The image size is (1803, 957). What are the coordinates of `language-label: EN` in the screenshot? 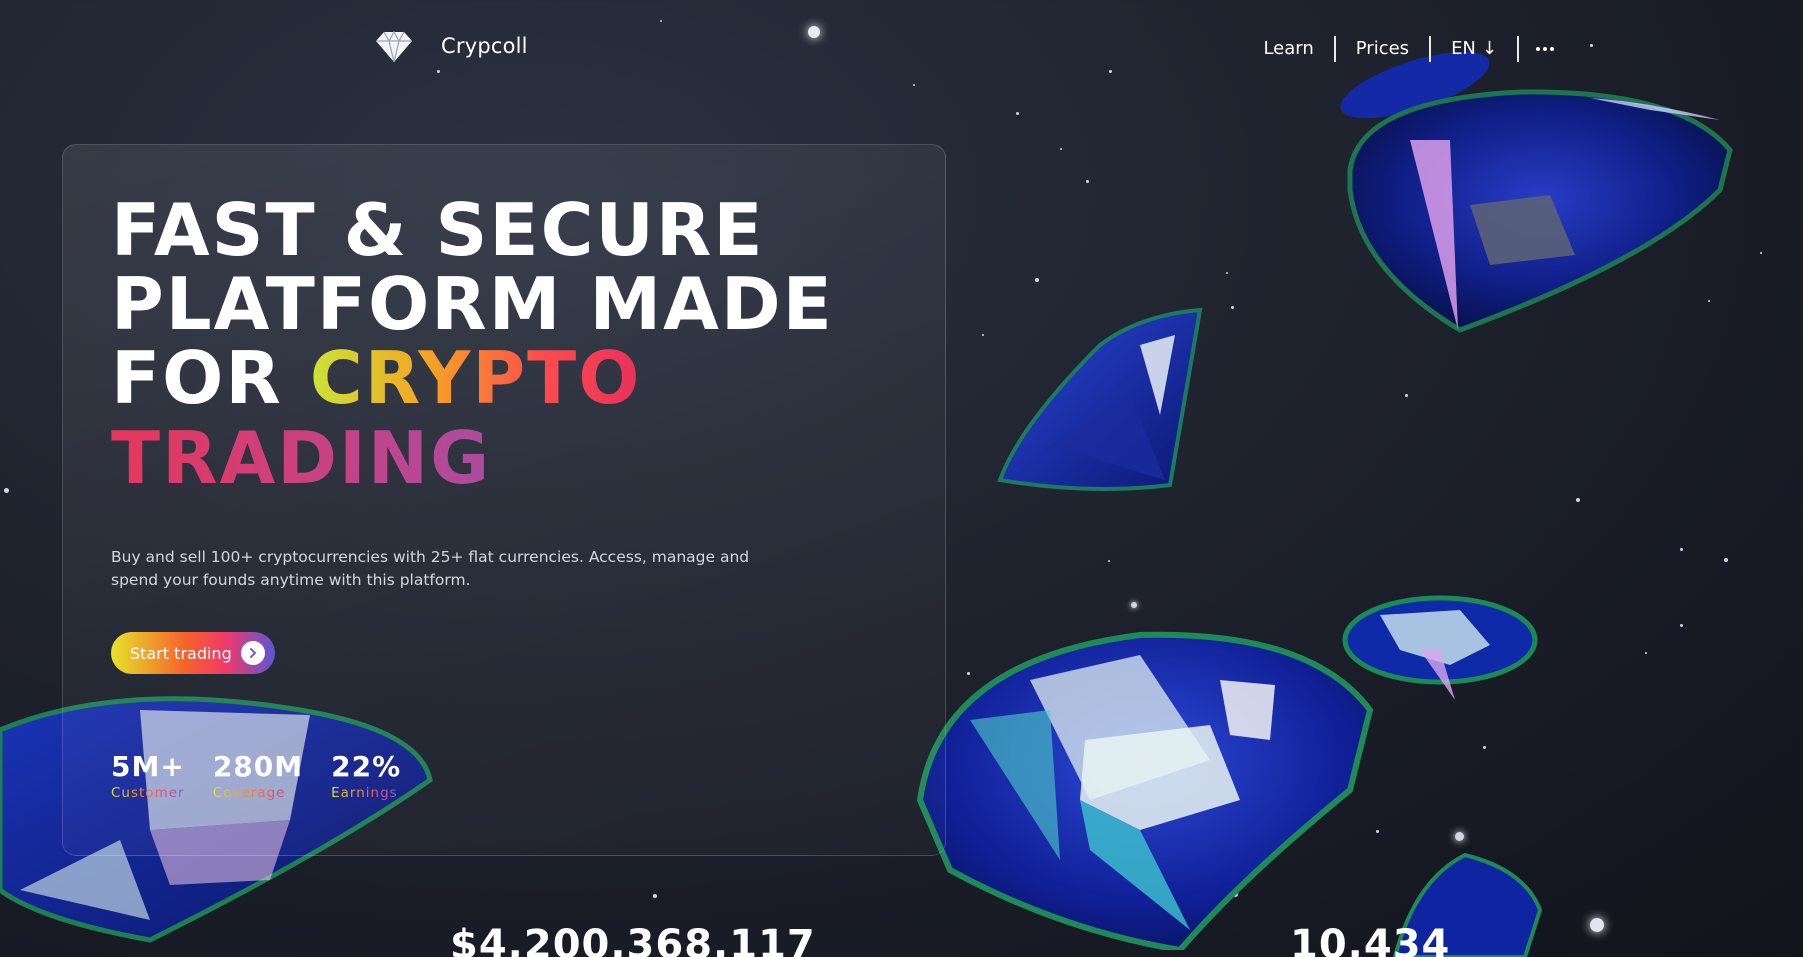 It's located at (1463, 48).